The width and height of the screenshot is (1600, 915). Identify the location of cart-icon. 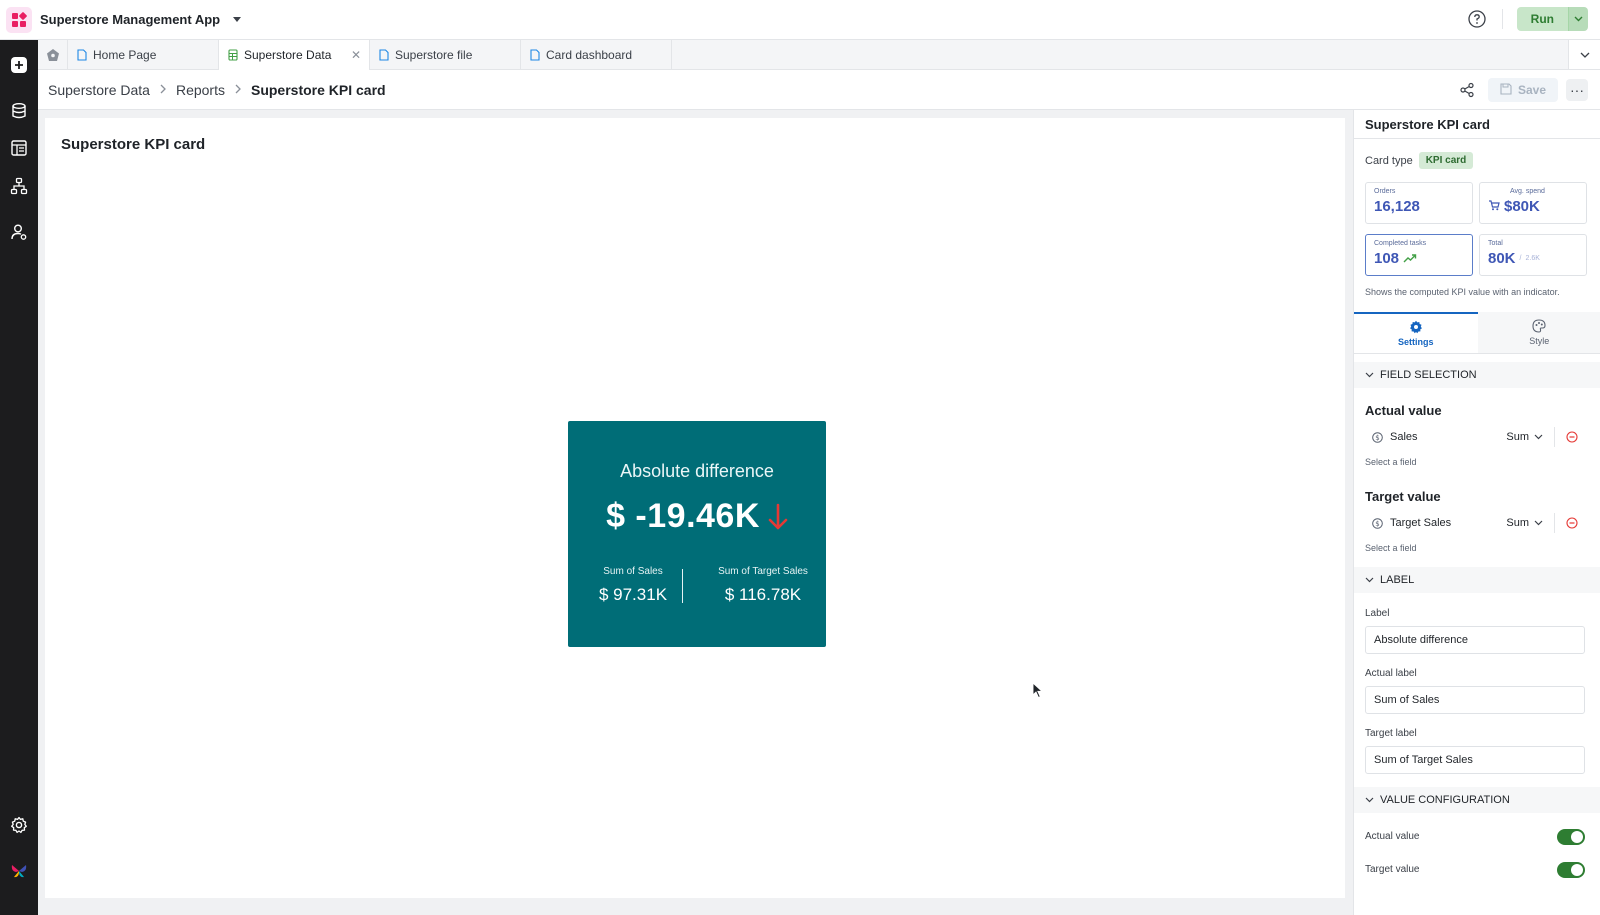
(1494, 206).